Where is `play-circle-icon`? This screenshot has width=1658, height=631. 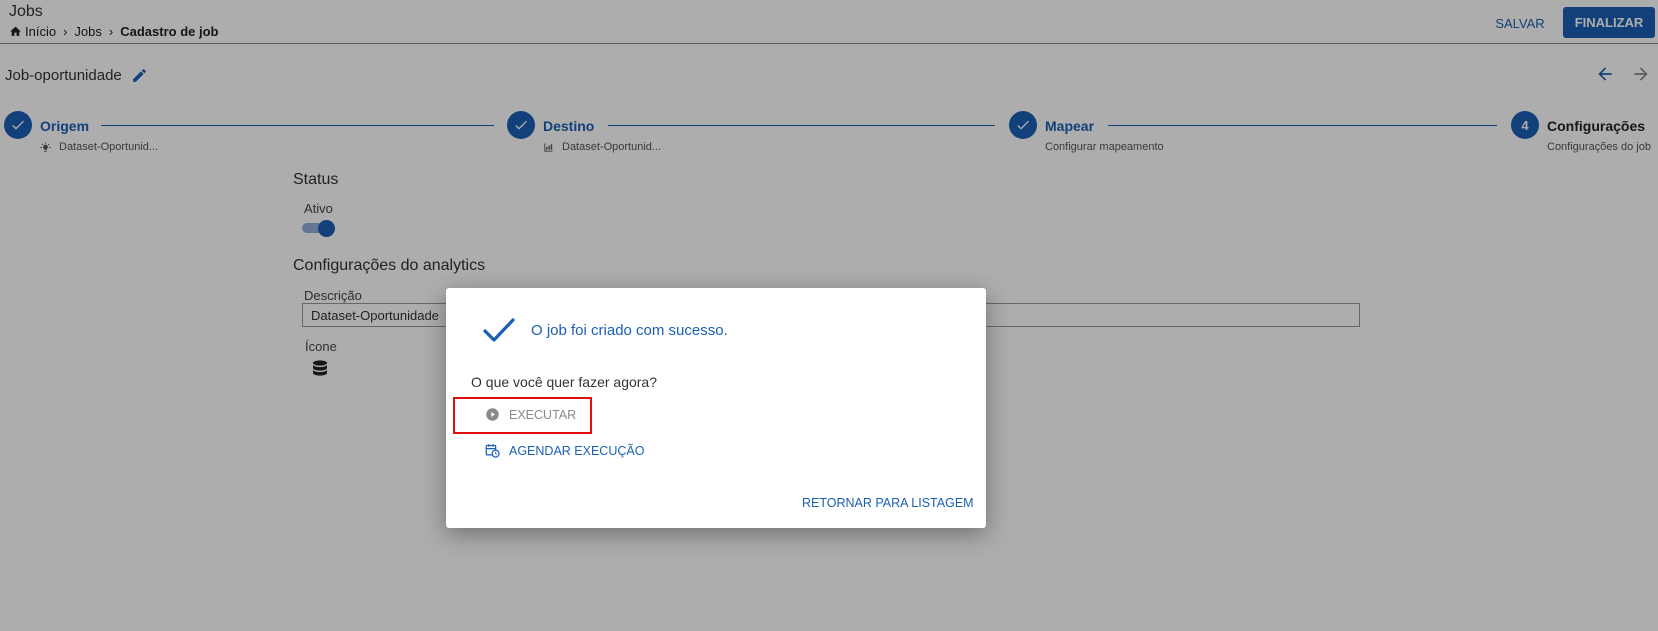
play-circle-icon is located at coordinates (492, 414).